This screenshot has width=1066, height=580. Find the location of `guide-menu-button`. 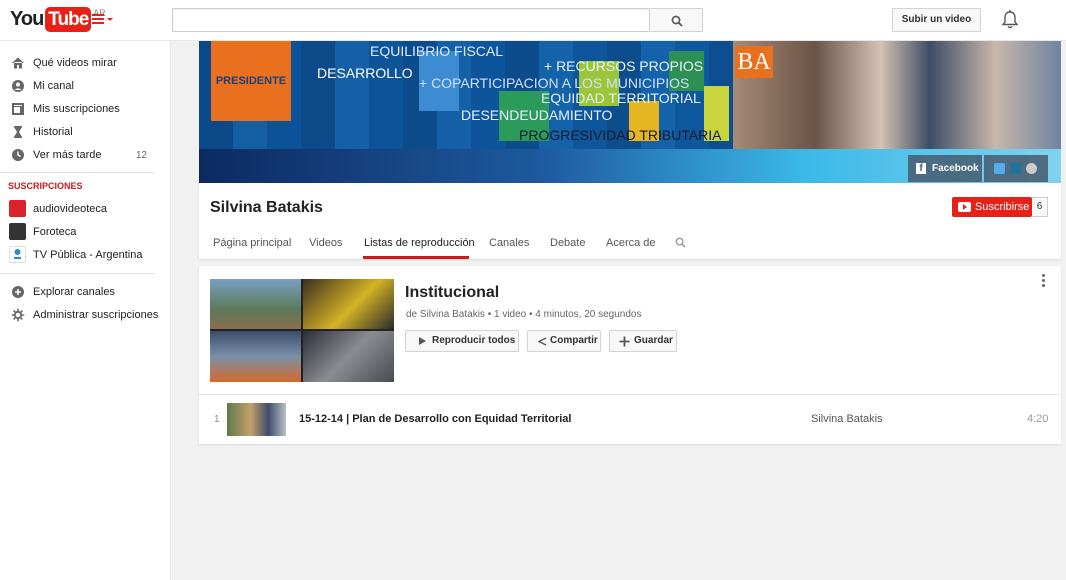

guide-menu-button is located at coordinates (103, 20).